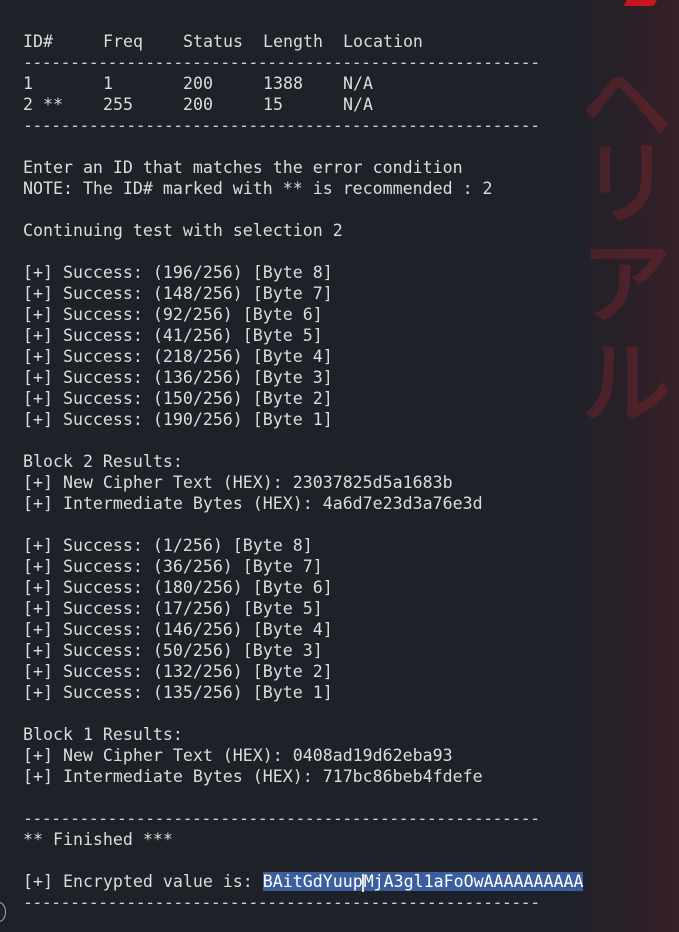 The height and width of the screenshot is (932, 679). What do you see at coordinates (173, 650) in the screenshot?
I see `success-line: [+] Success: (50/256) [Byte 3]` at bounding box center [173, 650].